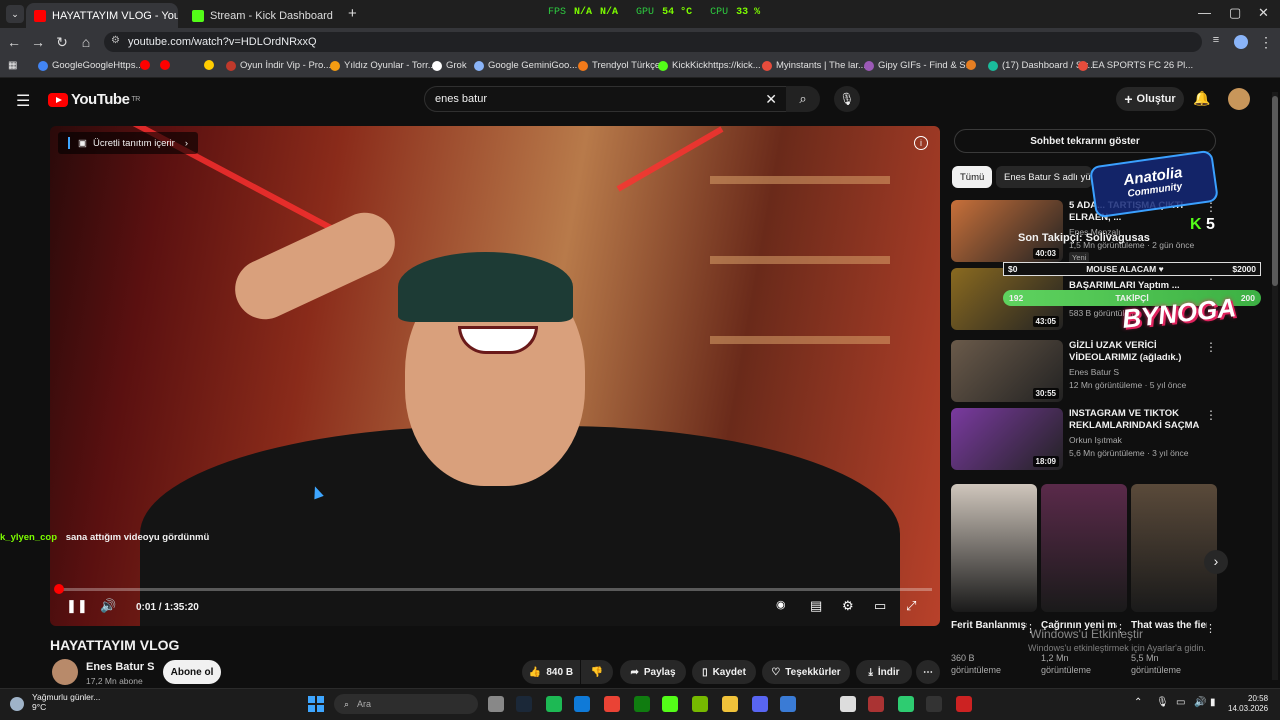  Describe the element at coordinates (781, 604) in the screenshot. I see `autoplay-toggle-icon: ◉` at that location.